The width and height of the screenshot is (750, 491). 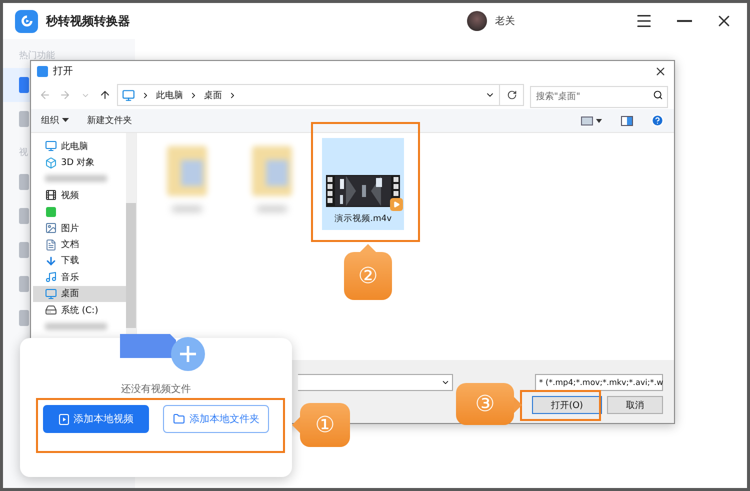 I want to click on step-callout: ③, so click(x=485, y=404).